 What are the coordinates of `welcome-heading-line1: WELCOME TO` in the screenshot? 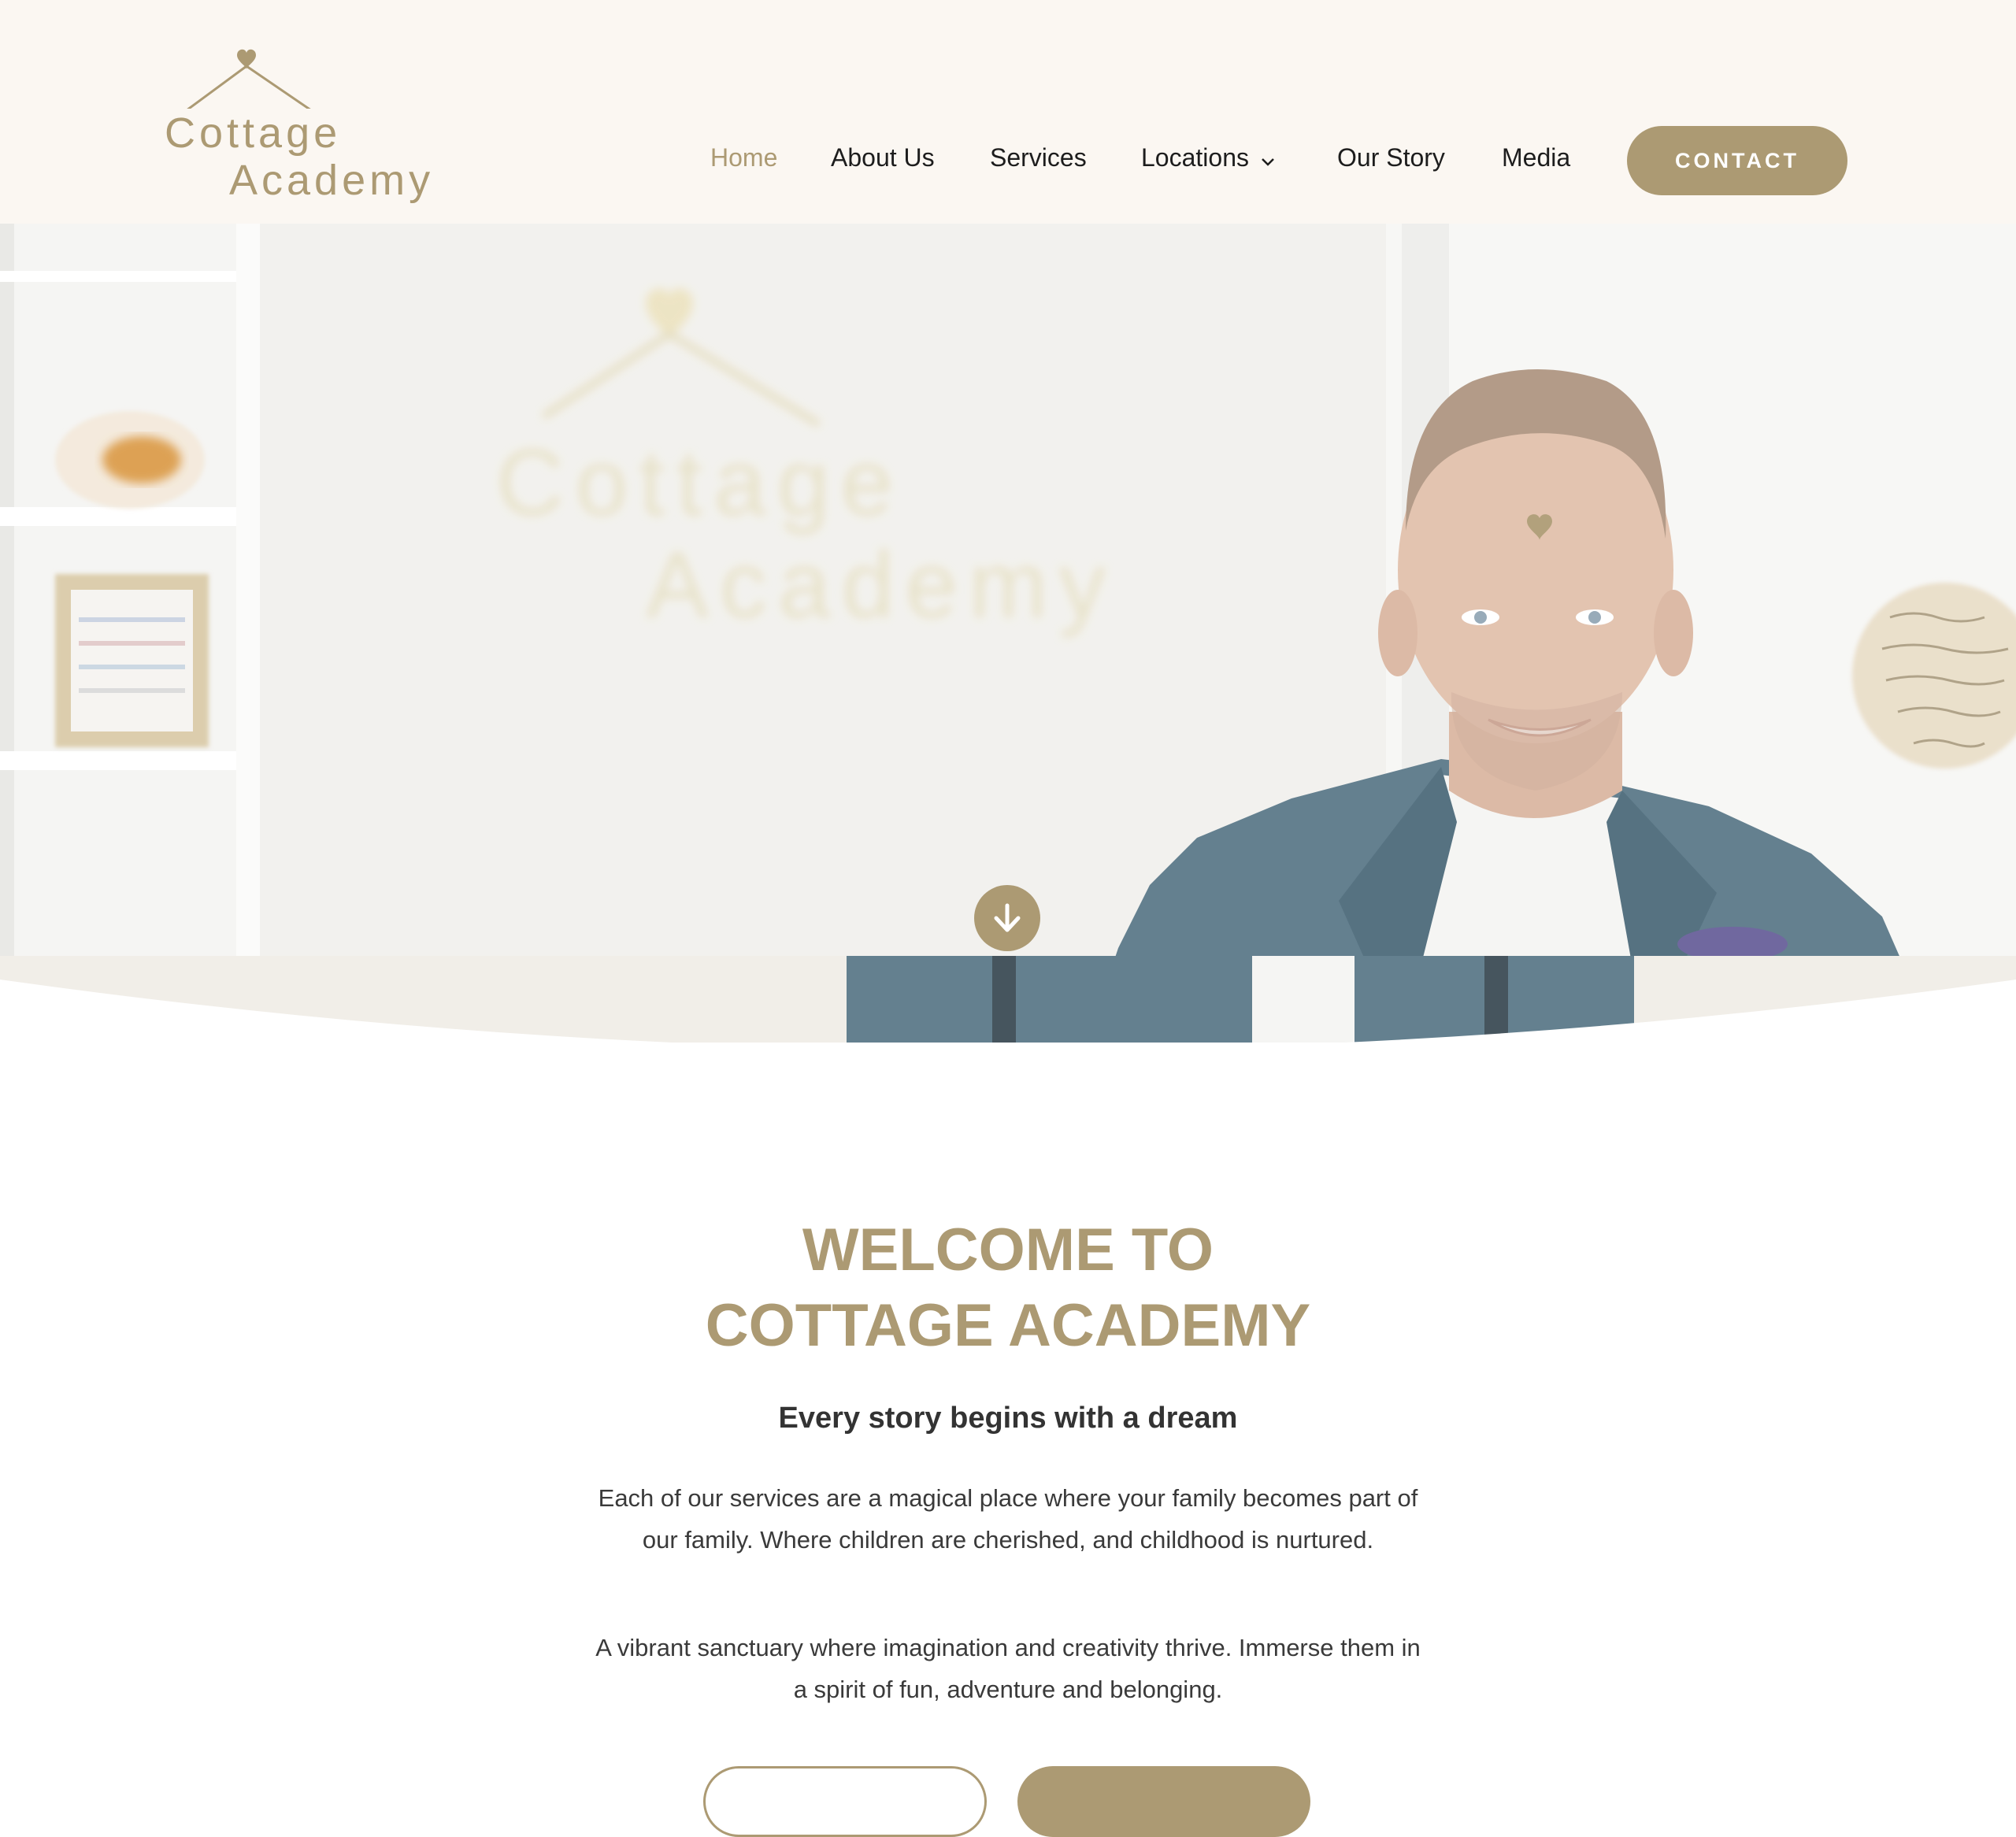 It's located at (1008, 1250).